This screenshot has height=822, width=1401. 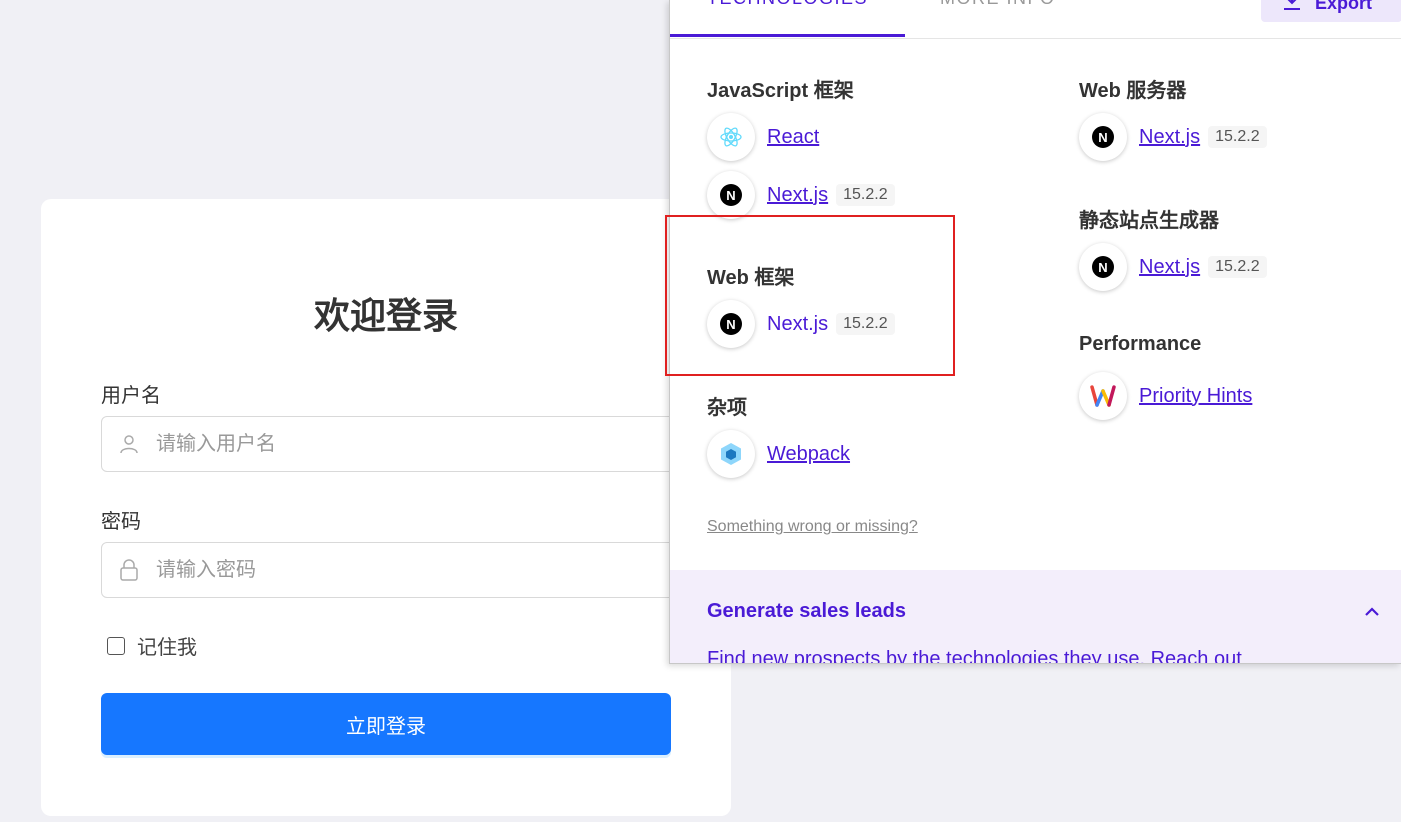 What do you see at coordinates (793, 137) in the screenshot?
I see `tech-name: React` at bounding box center [793, 137].